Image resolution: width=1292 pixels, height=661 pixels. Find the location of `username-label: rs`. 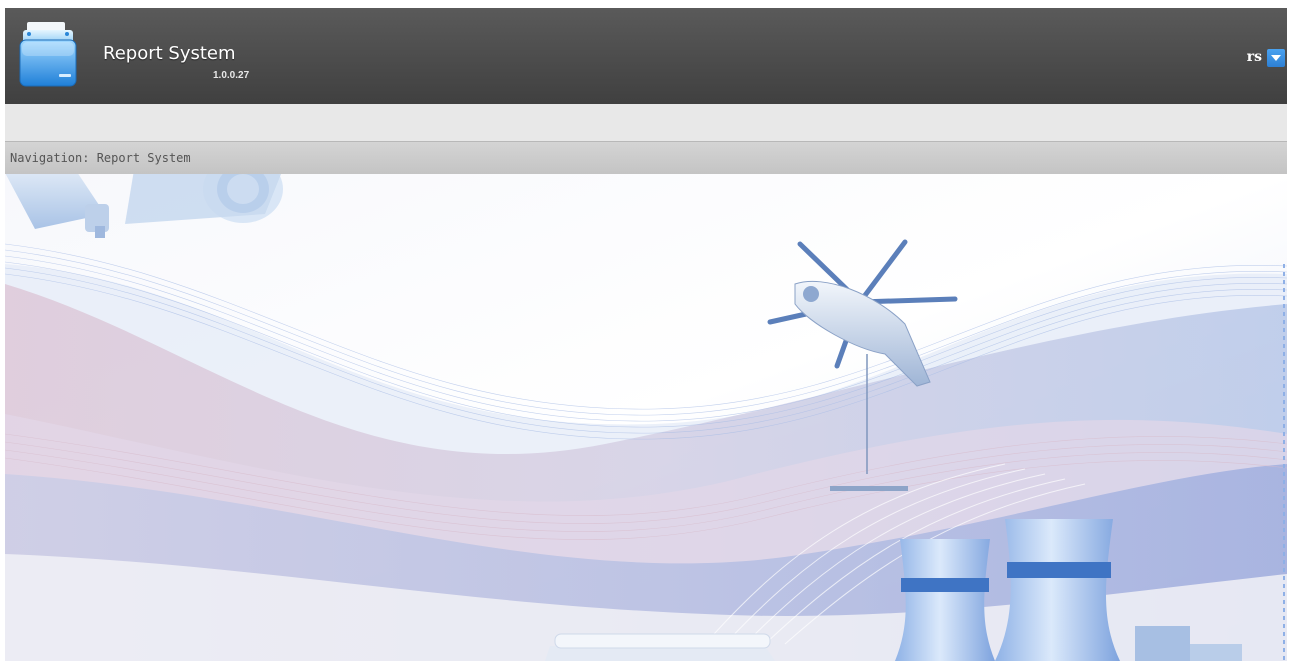

username-label: rs is located at coordinates (1254, 57).